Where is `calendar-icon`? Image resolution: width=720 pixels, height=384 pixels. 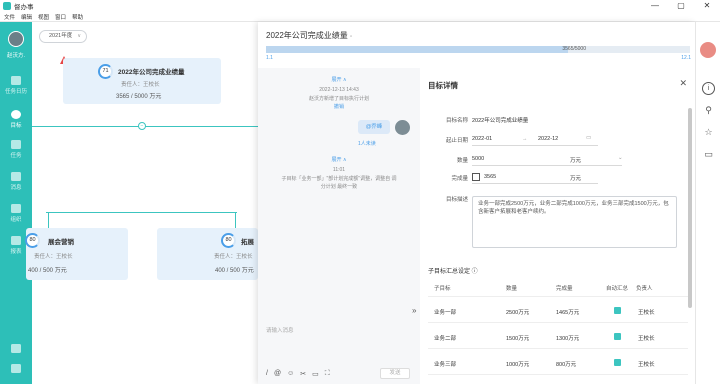 calendar-icon is located at coordinates (16, 80).